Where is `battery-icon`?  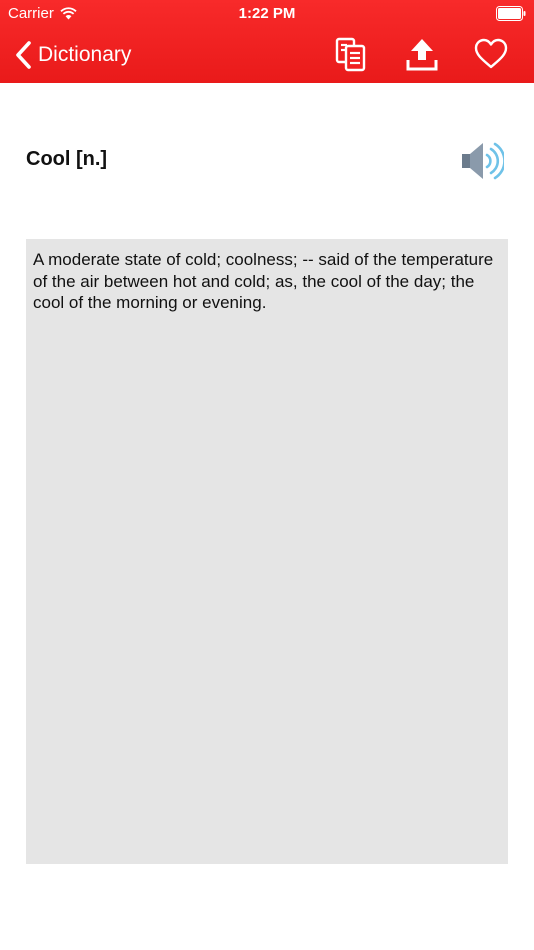 battery-icon is located at coordinates (511, 13).